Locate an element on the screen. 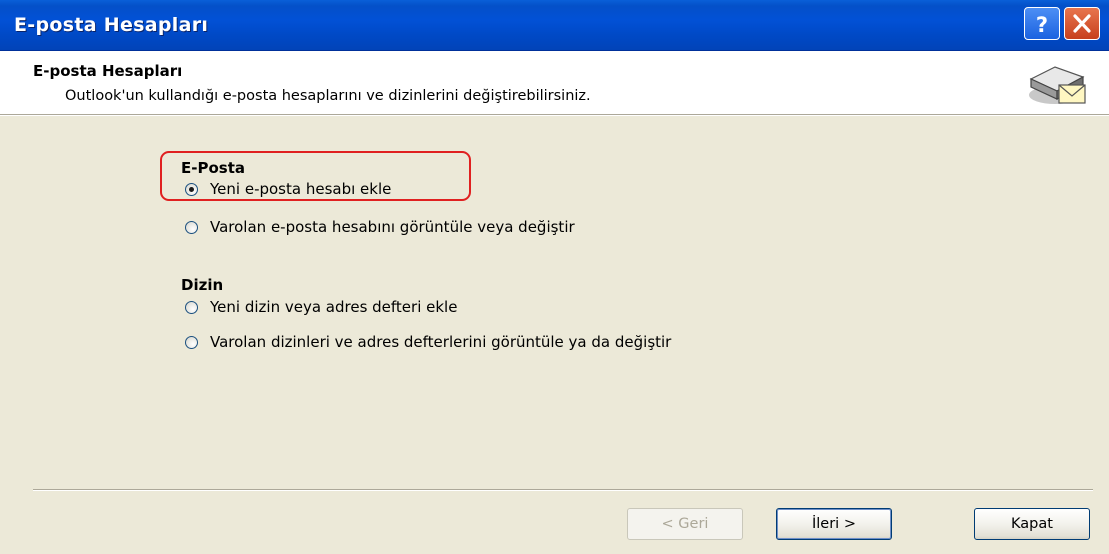 The image size is (1109, 554). email-group-label: E-Posta is located at coordinates (213, 168).